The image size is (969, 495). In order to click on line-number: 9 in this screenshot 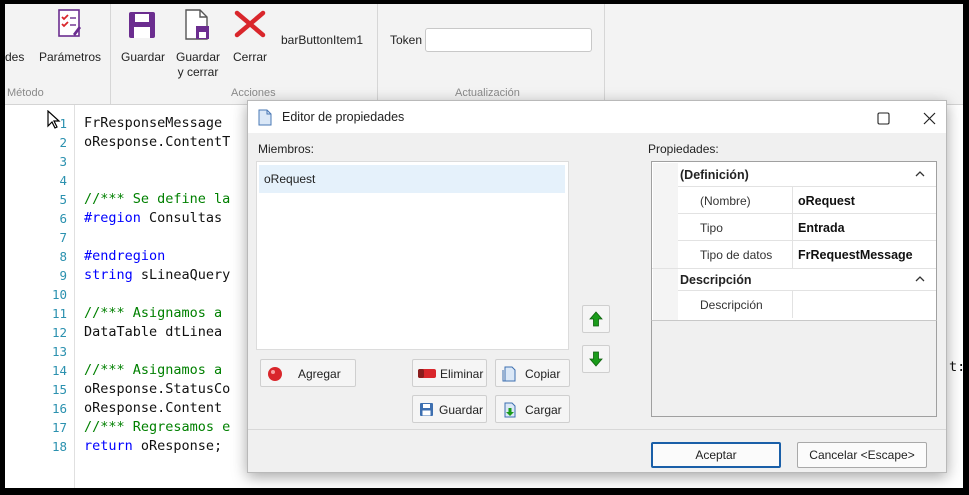, I will do `click(63, 275)`.